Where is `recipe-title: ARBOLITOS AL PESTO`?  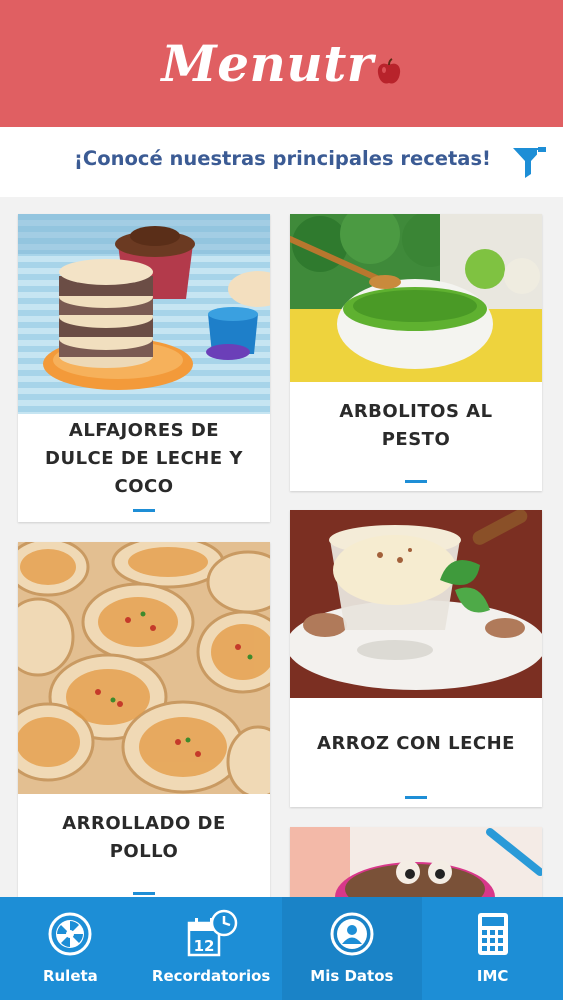
recipe-title: ARBOLITOS AL PESTO is located at coordinates (416, 426).